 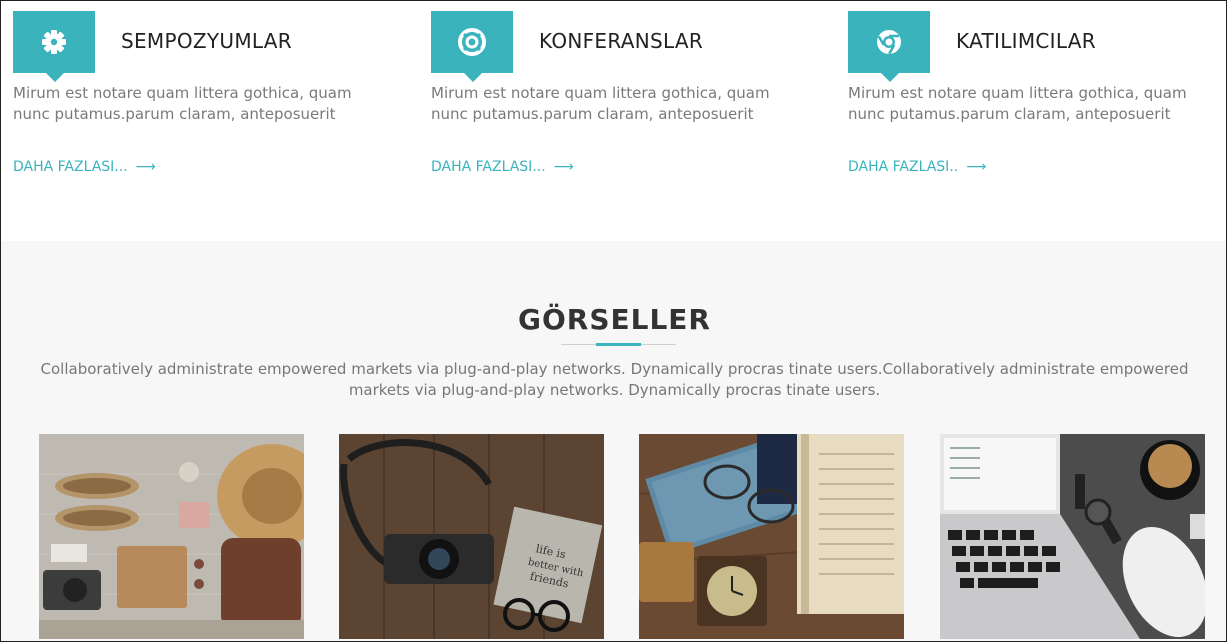 I want to click on service-title: KATILIMCILAR, so click(x=1026, y=41).